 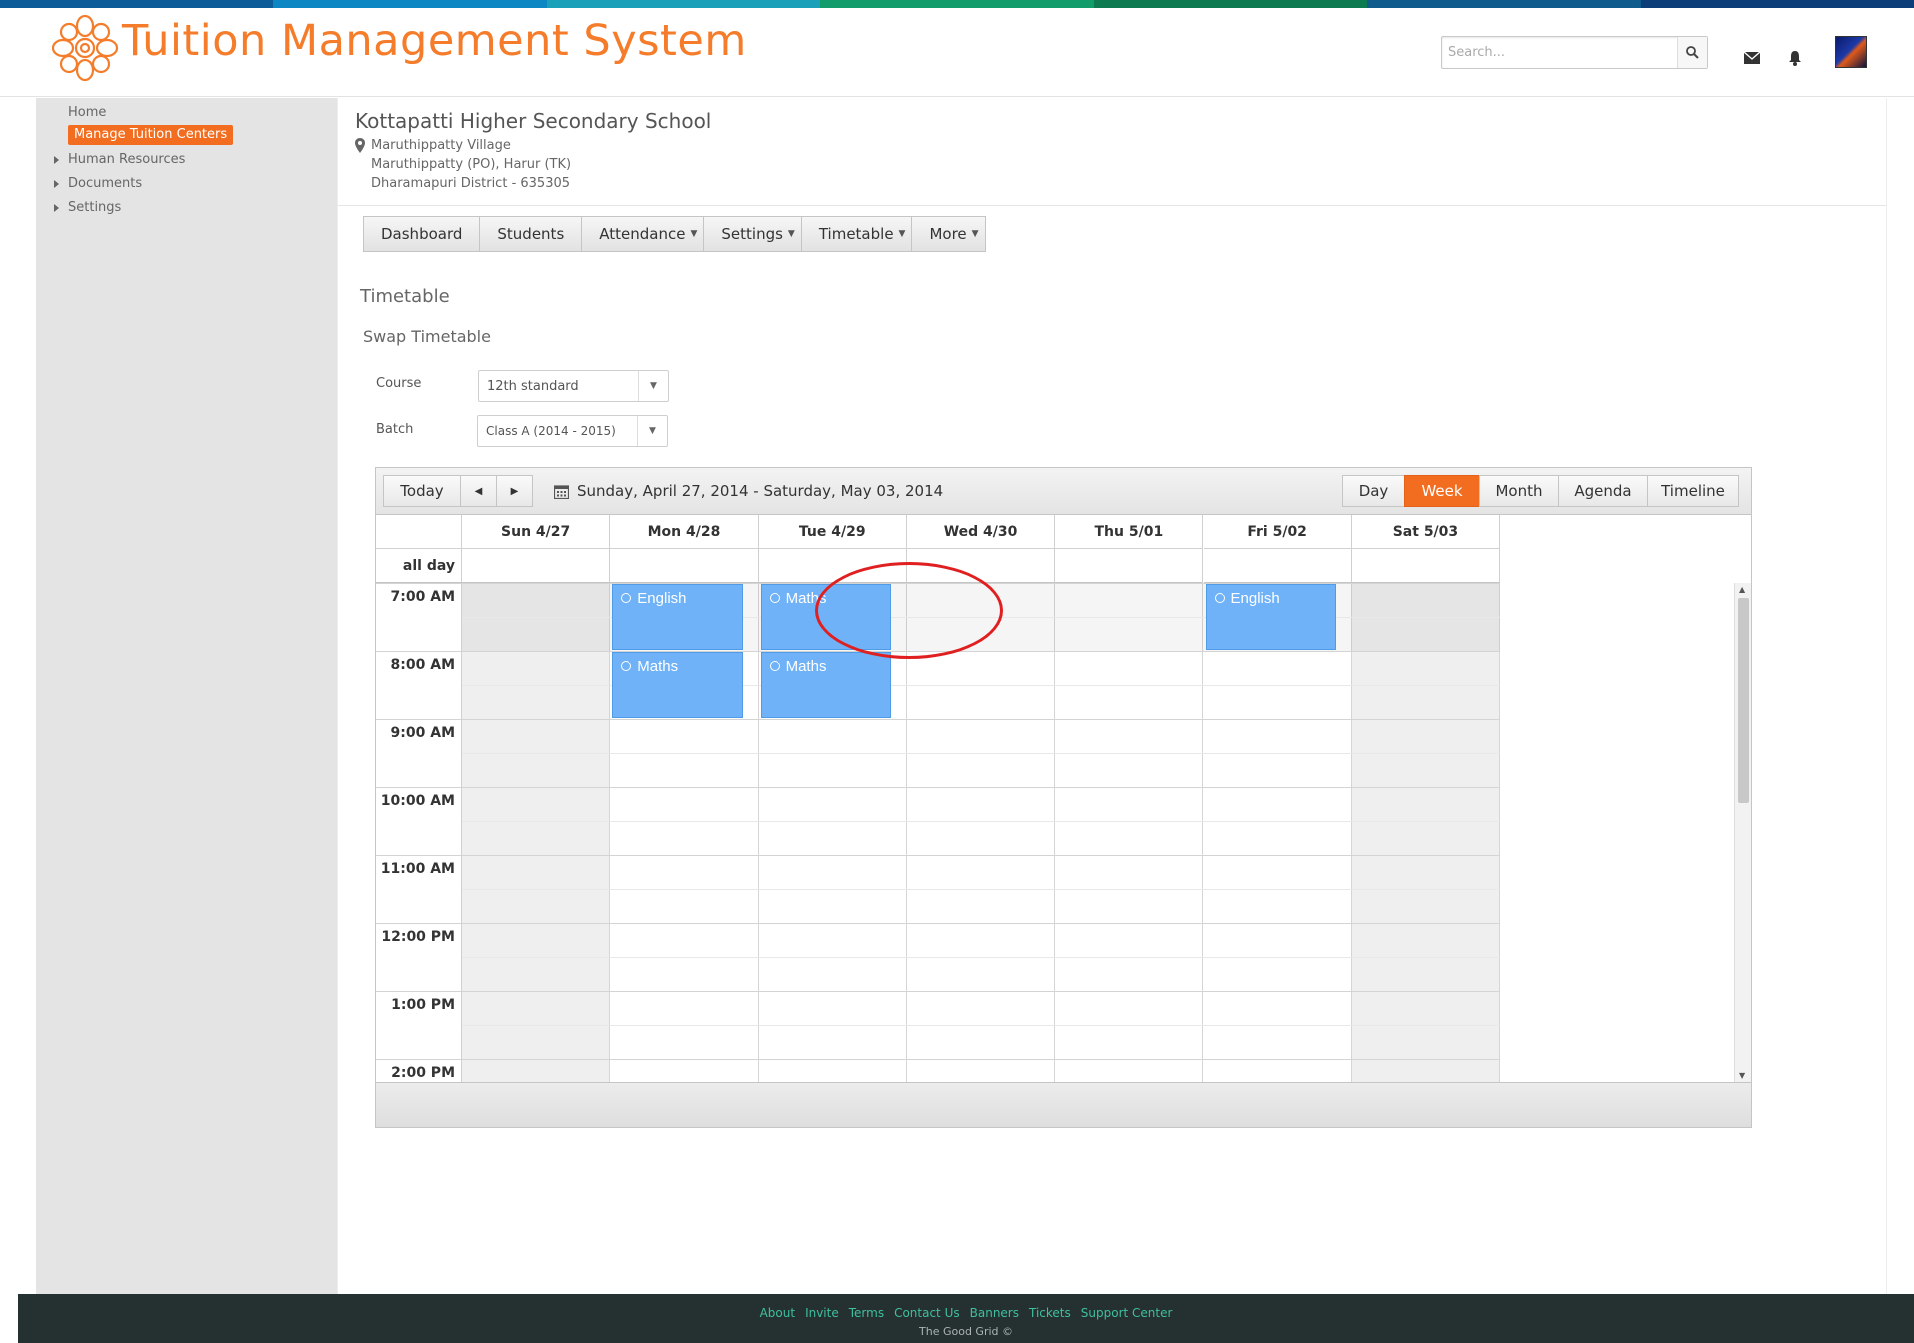 What do you see at coordinates (684, 532) in the screenshot?
I see `day-header-mon-4-28: Mon 4/28` at bounding box center [684, 532].